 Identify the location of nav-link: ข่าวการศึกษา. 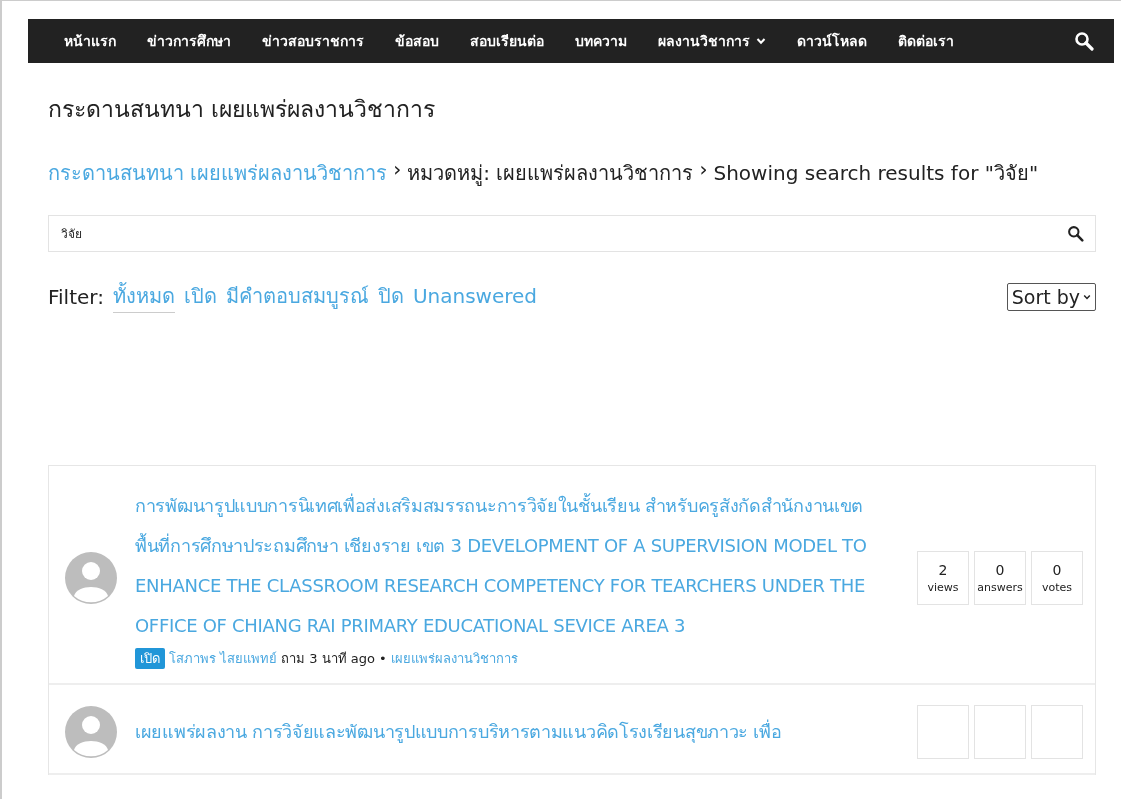
(189, 41).